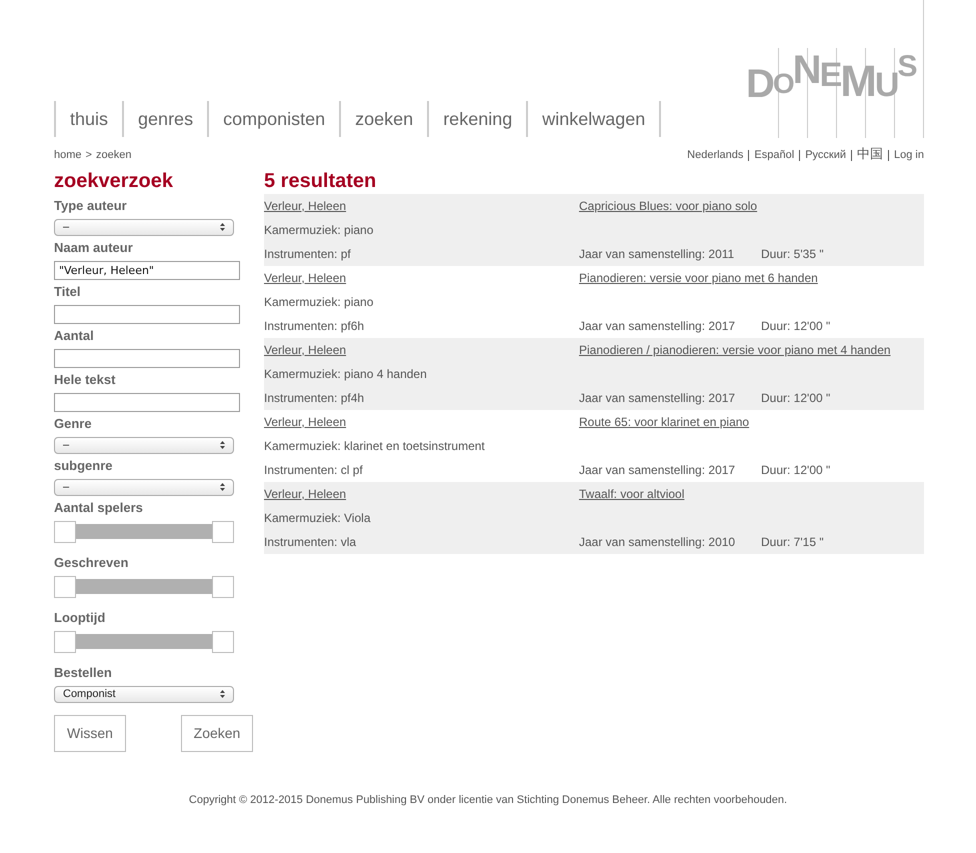 The height and width of the screenshot is (853, 976). I want to click on nav-link: componisten, so click(275, 119).